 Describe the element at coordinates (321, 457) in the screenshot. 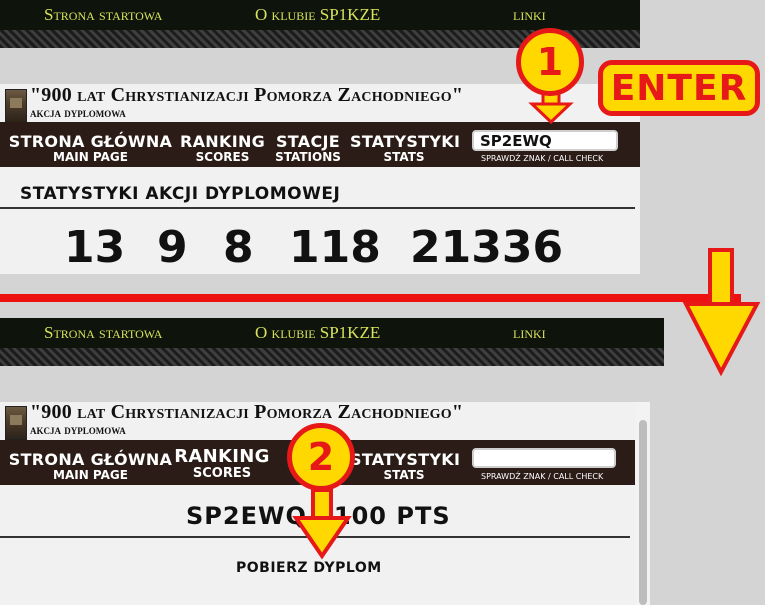

I see `step-2-badge: 2` at that location.